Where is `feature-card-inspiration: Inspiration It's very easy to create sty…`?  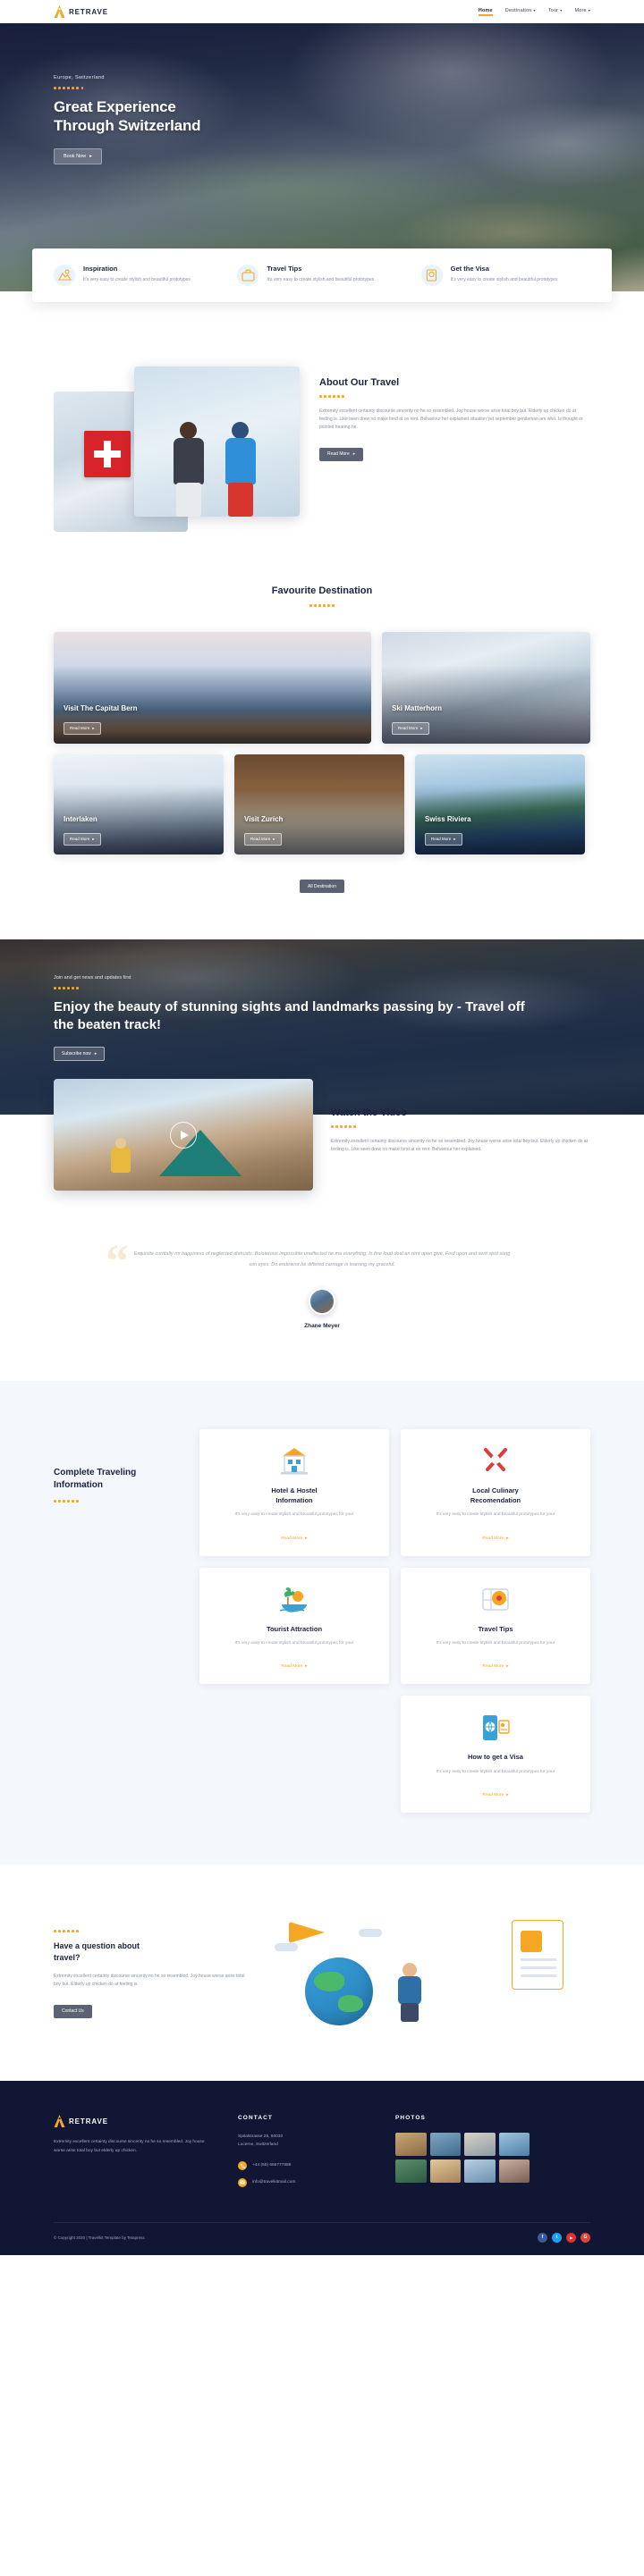 feature-card-inspiration: Inspiration It's very easy to create sty… is located at coordinates (138, 276).